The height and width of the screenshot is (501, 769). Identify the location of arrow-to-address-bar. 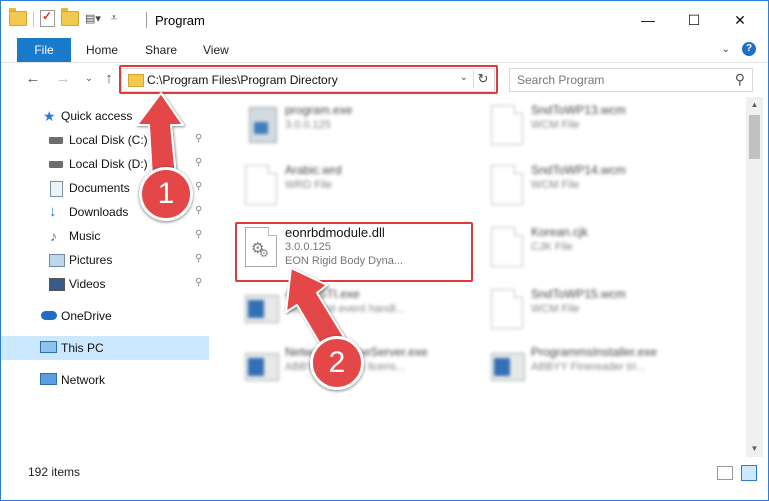
(160, 135).